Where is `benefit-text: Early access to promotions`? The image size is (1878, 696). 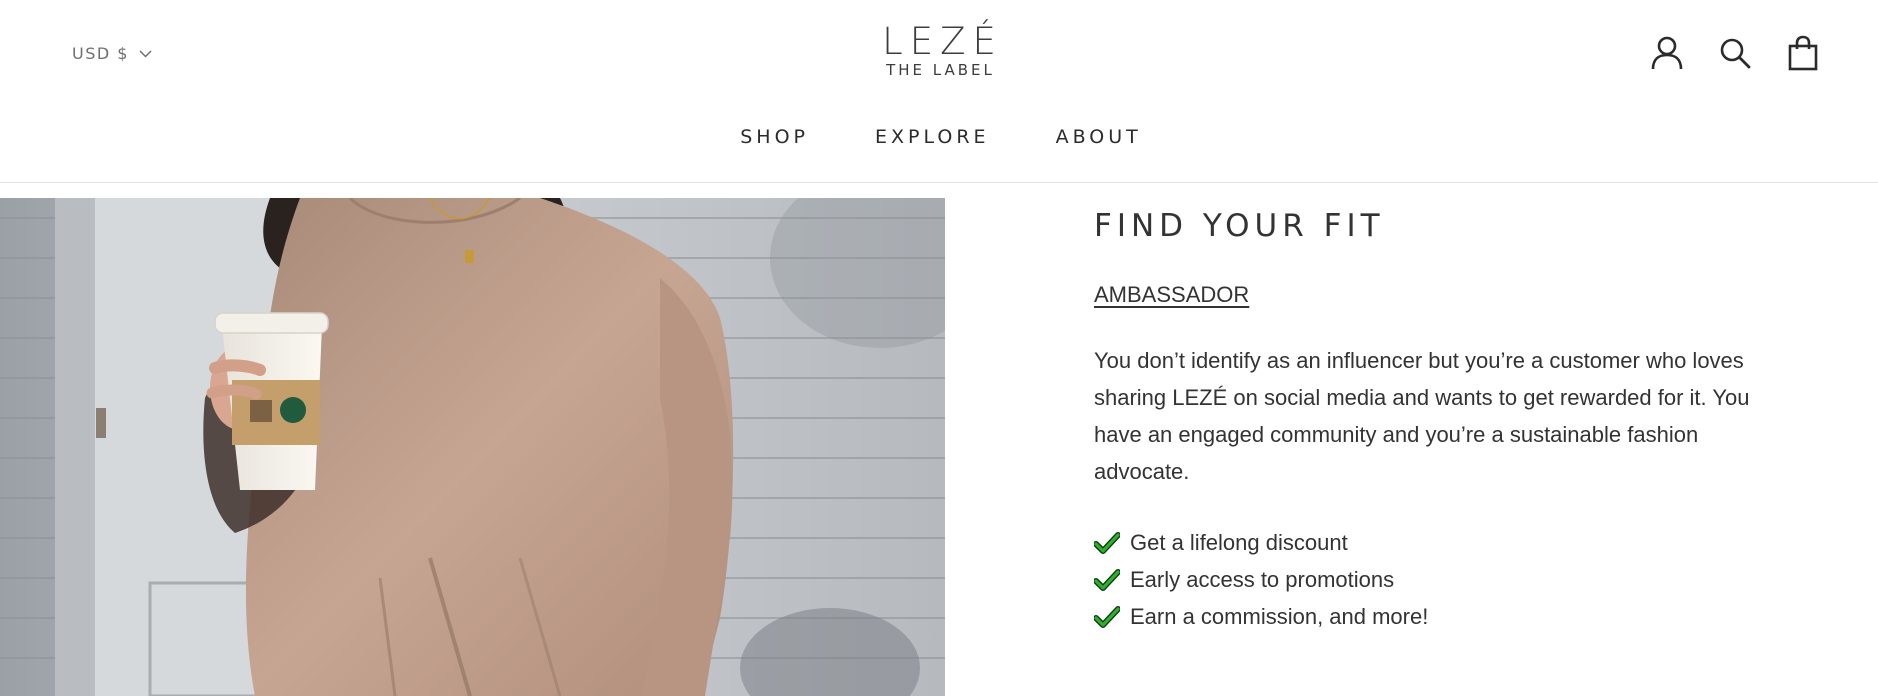
benefit-text: Early access to promotions is located at coordinates (1262, 579).